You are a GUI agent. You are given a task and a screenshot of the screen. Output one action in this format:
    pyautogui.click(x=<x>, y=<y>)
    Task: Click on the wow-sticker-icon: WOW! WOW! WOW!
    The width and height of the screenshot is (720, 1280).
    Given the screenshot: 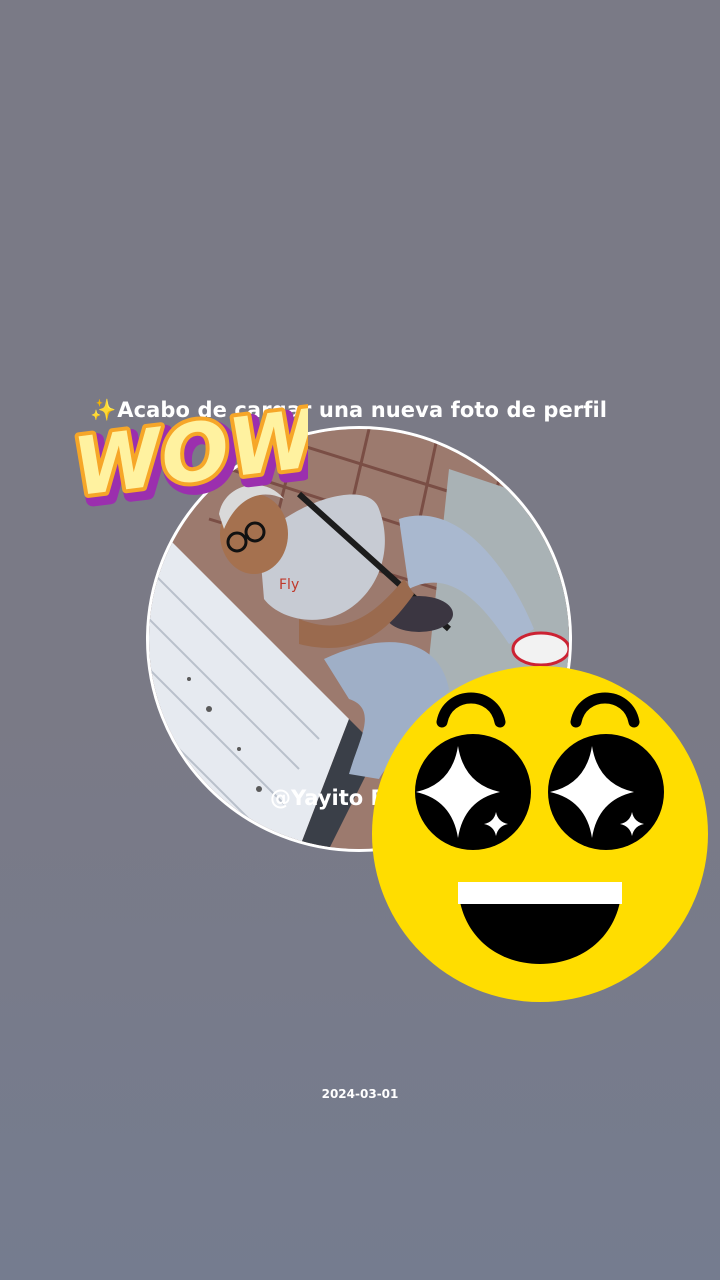 What is the action you would take?
    pyautogui.click(x=186, y=450)
    